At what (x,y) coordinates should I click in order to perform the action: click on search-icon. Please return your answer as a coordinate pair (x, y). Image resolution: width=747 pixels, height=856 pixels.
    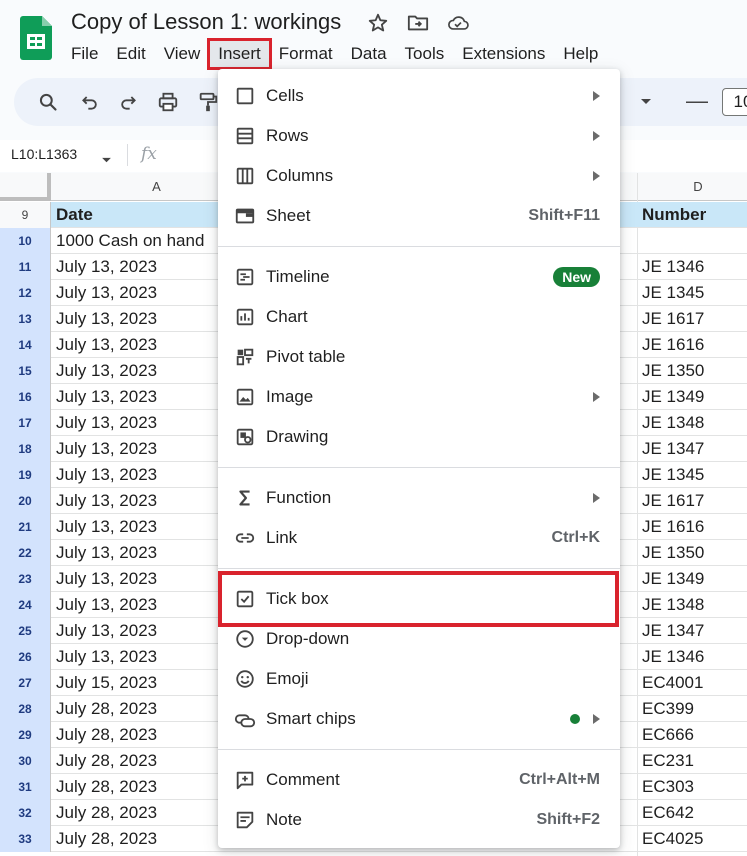
    Looking at the image, I should click on (48, 102).